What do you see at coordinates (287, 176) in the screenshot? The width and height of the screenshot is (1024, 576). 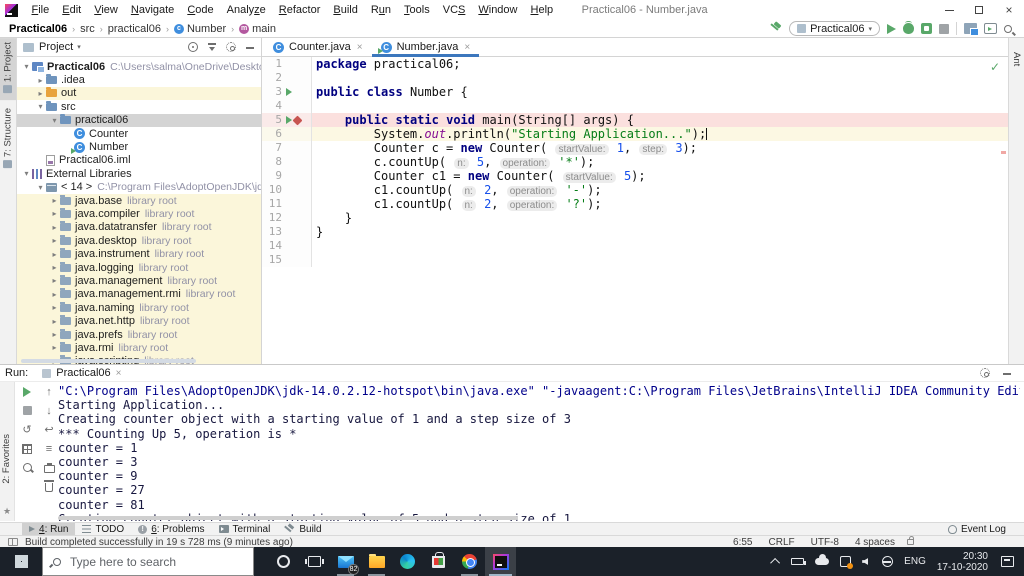 I see `editor-gutter: 9` at bounding box center [287, 176].